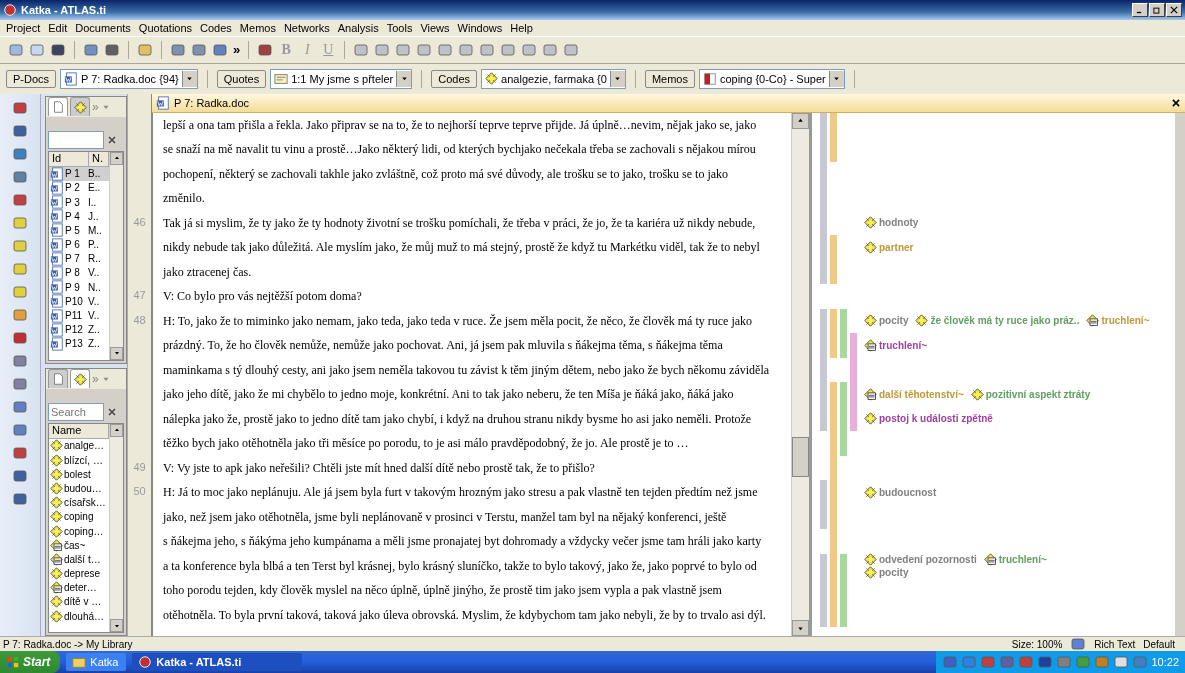 The height and width of the screenshot is (673, 1185). Describe the element at coordinates (669, 78) in the screenshot. I see `manager-button: Memos` at that location.